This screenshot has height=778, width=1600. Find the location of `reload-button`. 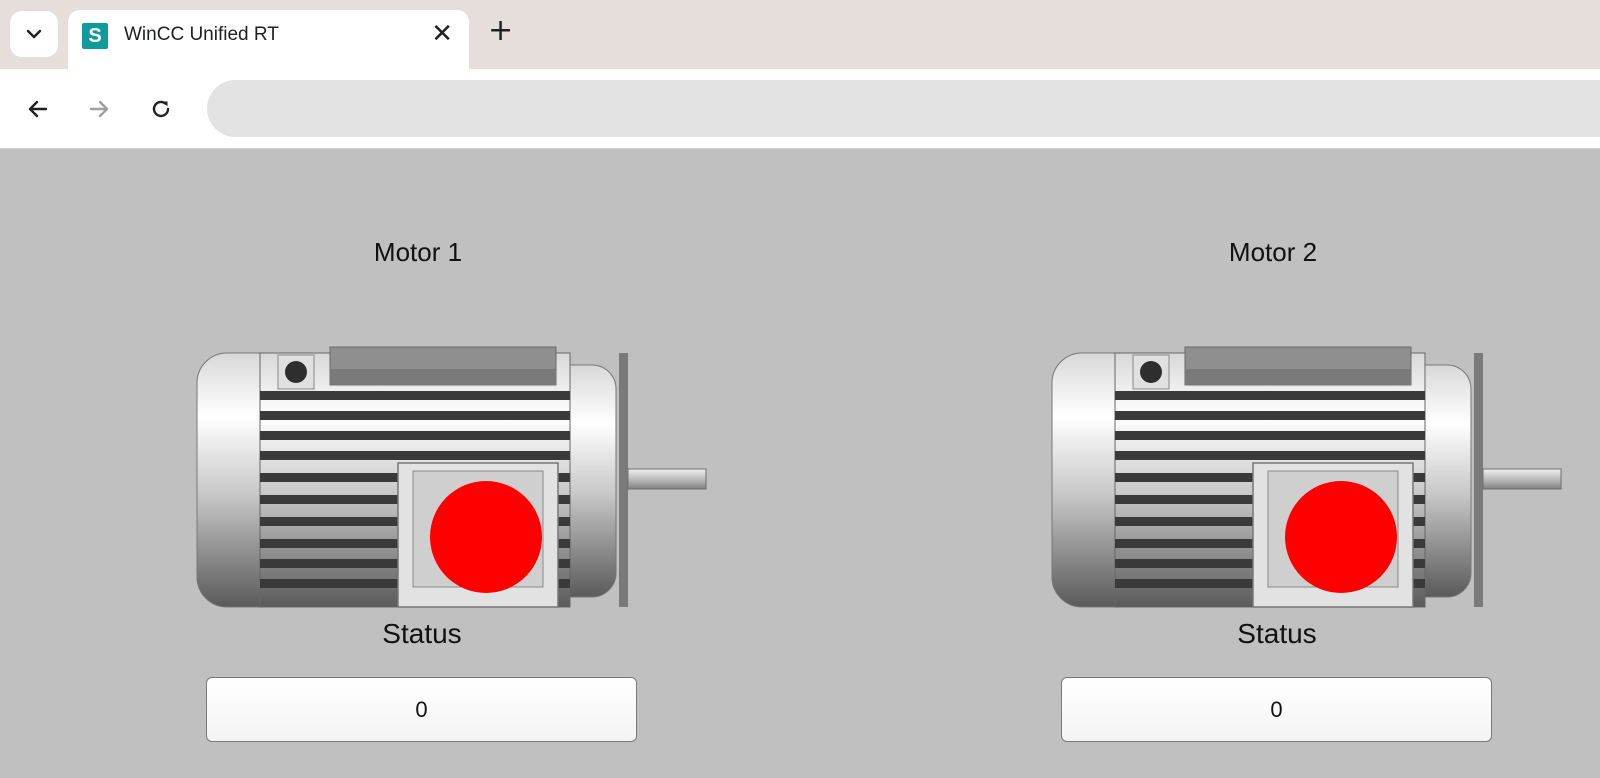

reload-button is located at coordinates (161, 109).